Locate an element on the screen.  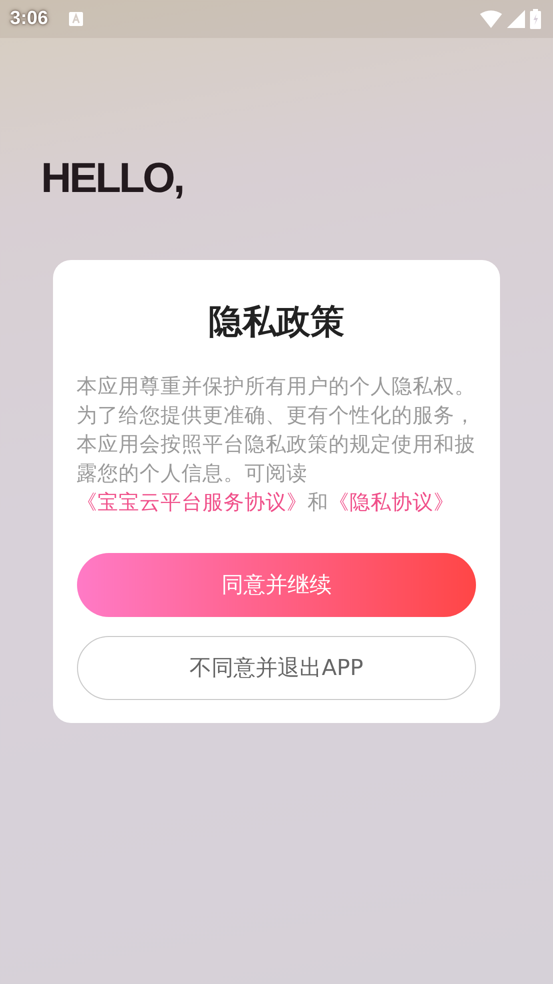
wifi-icon is located at coordinates (491, 19).